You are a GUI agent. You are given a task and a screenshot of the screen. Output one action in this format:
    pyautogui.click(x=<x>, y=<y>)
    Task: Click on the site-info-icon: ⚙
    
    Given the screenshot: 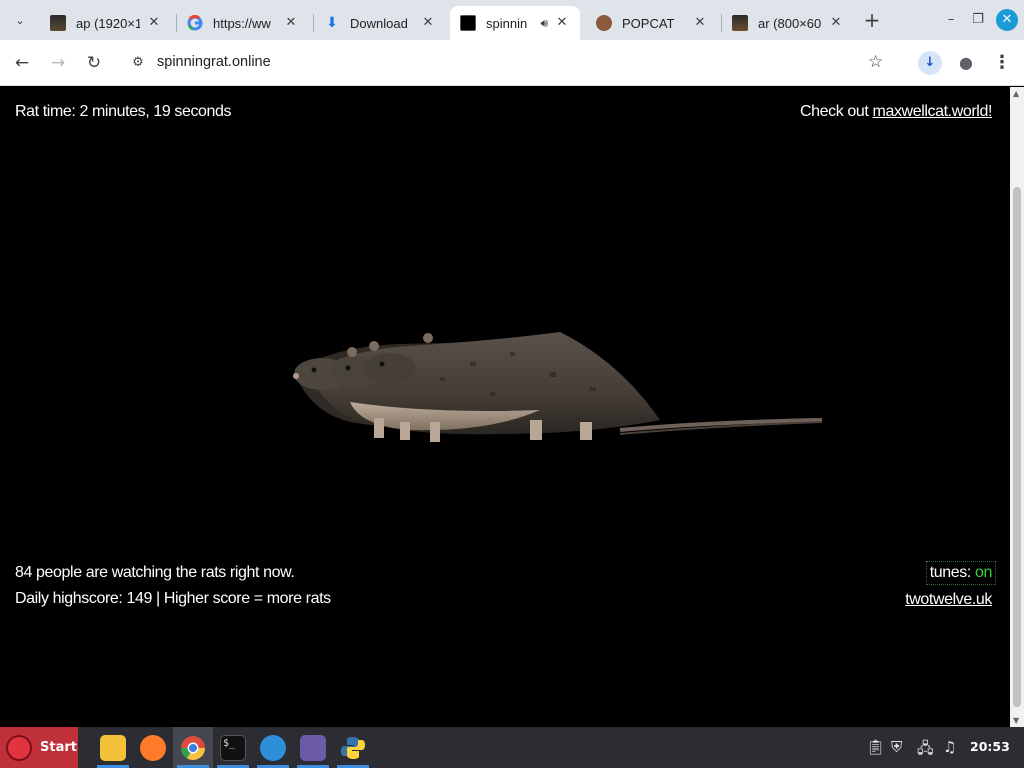 What is the action you would take?
    pyautogui.click(x=138, y=63)
    